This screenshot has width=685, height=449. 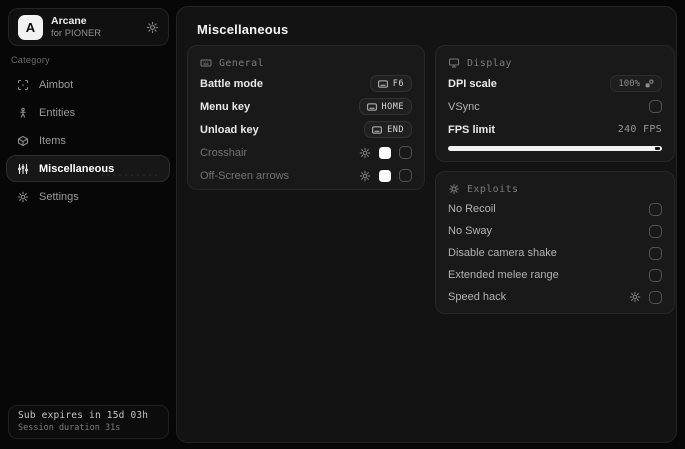 I want to click on display-card-header: Display, so click(x=555, y=63).